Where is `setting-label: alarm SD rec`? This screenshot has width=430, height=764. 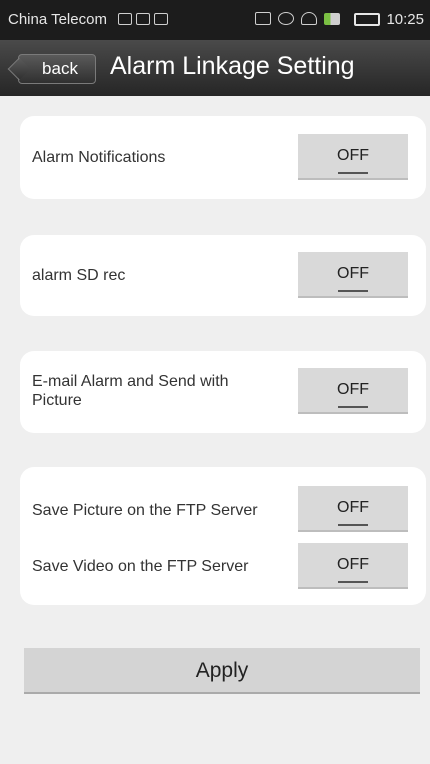
setting-label: alarm SD rec is located at coordinates (79, 275).